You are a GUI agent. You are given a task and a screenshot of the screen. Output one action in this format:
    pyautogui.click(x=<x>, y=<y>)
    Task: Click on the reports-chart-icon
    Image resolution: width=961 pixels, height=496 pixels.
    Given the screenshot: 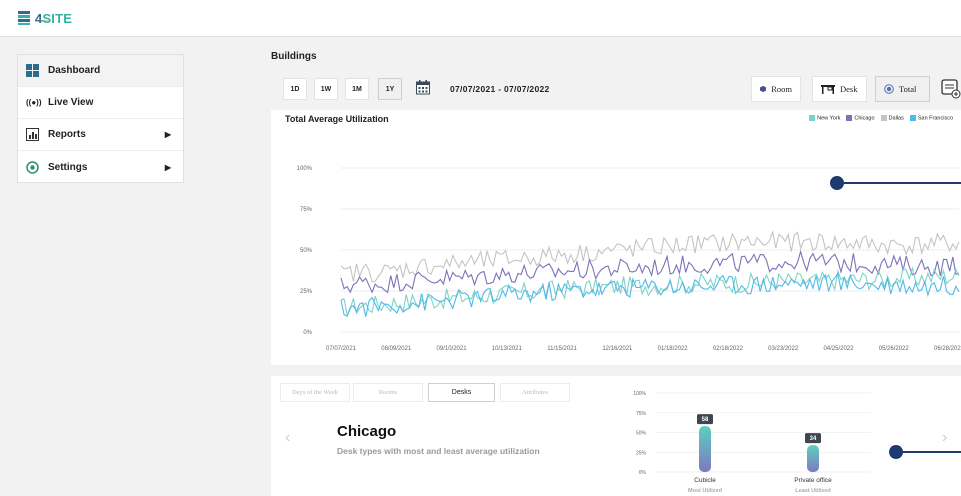 What is the action you would take?
    pyautogui.click(x=34, y=134)
    